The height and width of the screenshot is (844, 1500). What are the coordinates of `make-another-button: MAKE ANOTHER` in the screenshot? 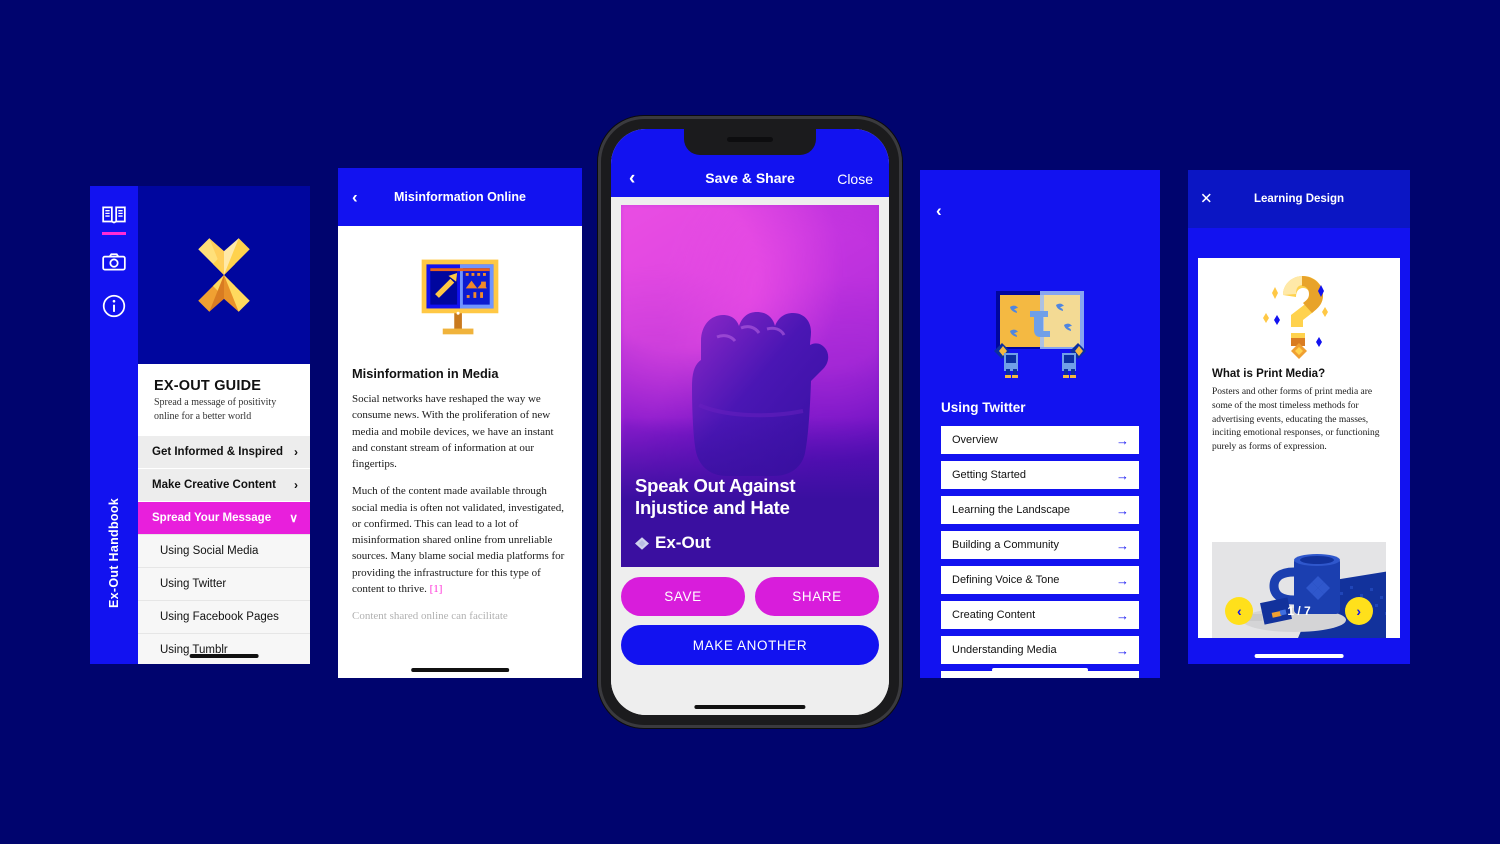 It's located at (750, 645).